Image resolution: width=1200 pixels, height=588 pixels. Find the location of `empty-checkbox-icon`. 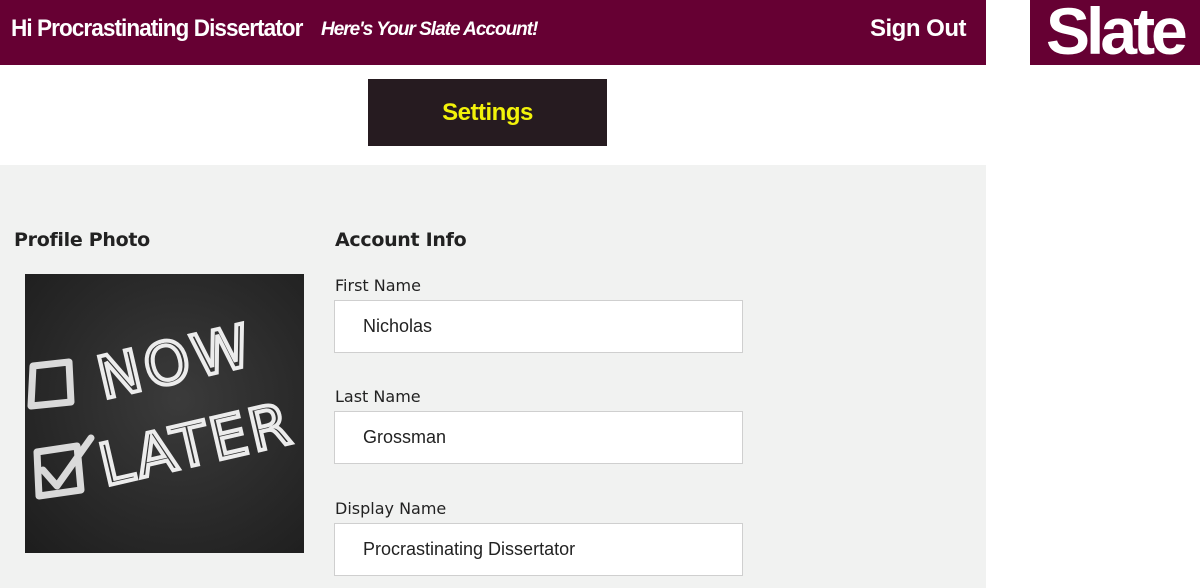

empty-checkbox-icon is located at coordinates (51, 384).